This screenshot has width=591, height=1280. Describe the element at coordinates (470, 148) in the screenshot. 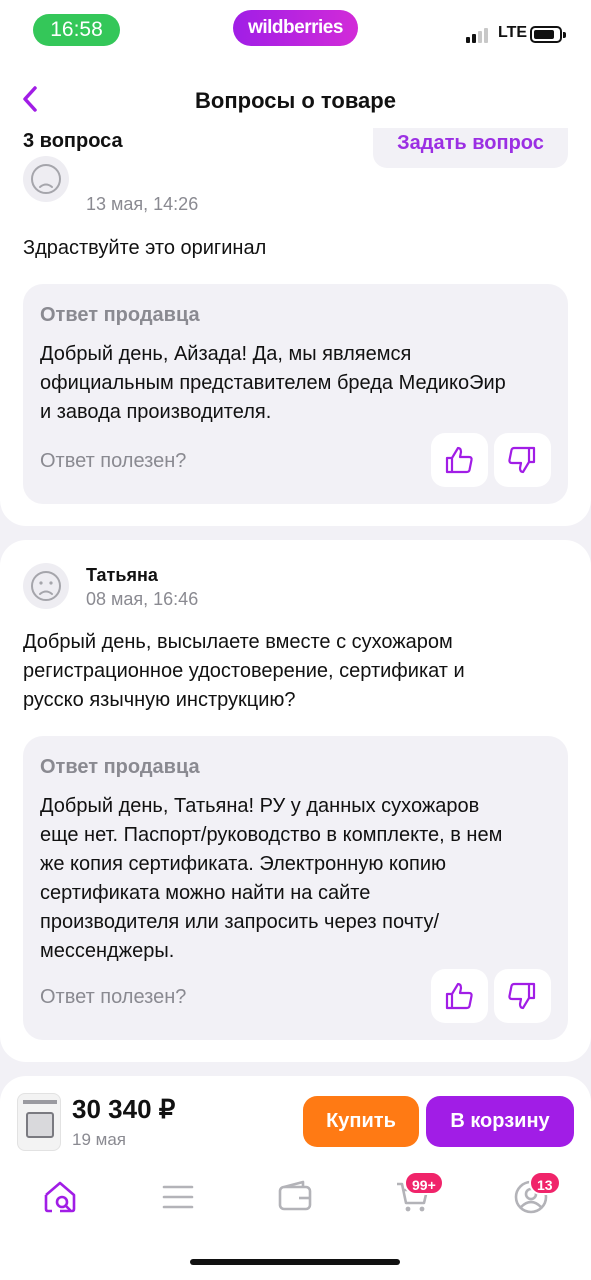

I see `ask-question-button: Задать вопрос` at that location.